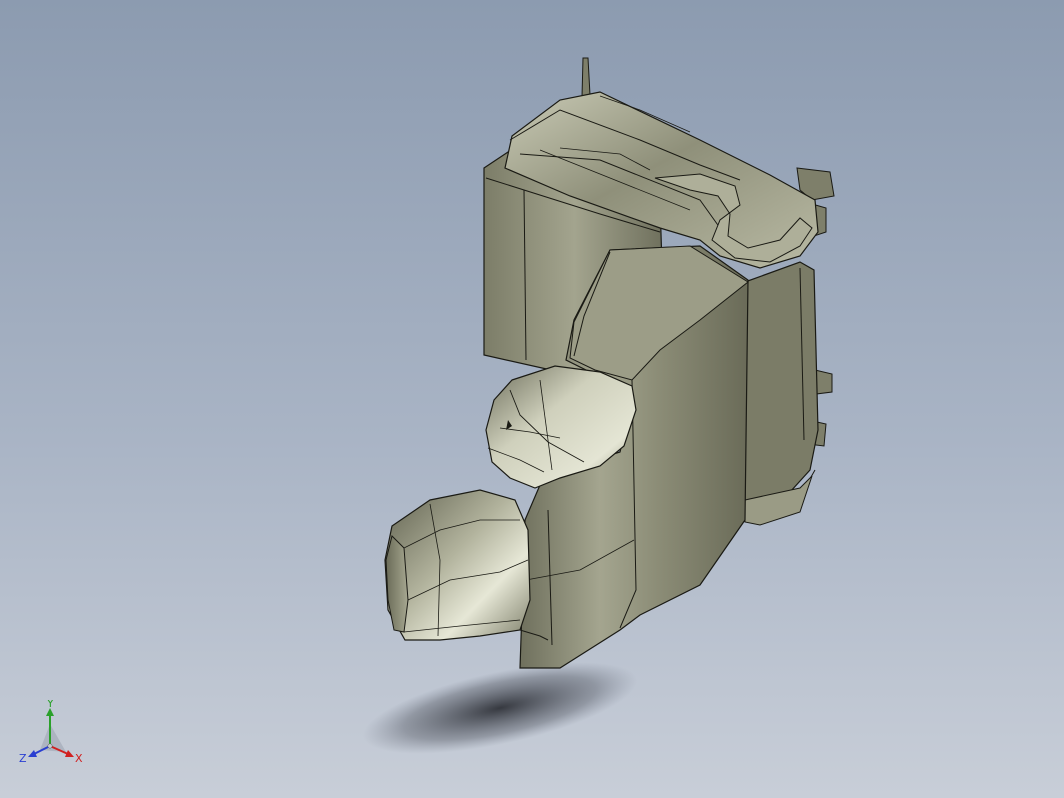 The image size is (1064, 798). I want to click on nozzle, so click(457, 565).